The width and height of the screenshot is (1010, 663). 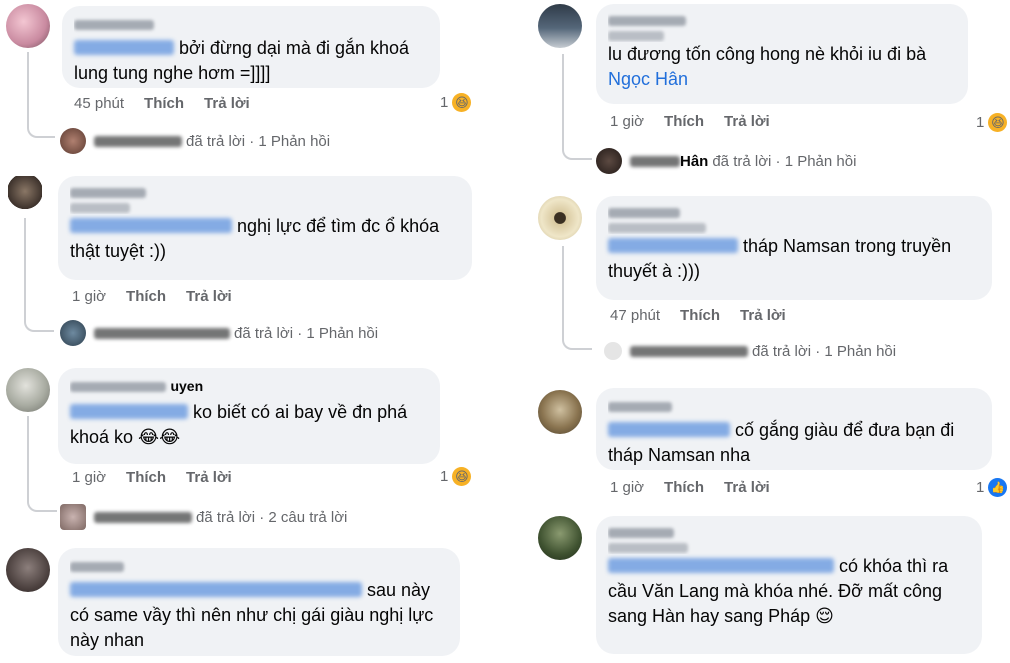 What do you see at coordinates (648, 79) in the screenshot?
I see `mention-link: Ngọc Hân` at bounding box center [648, 79].